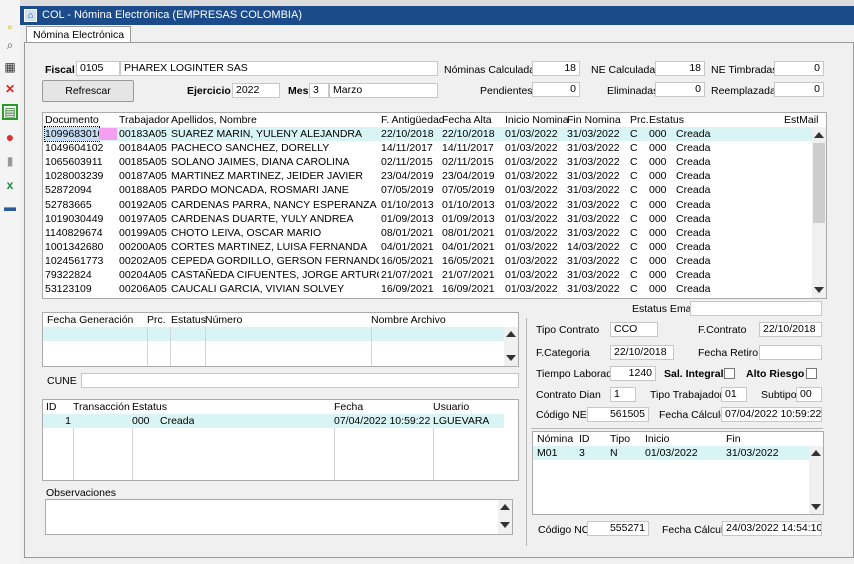 The height and width of the screenshot is (564, 854). What do you see at coordinates (642, 352) in the screenshot?
I see `f-categoria-field: 22/10/2018` at bounding box center [642, 352].